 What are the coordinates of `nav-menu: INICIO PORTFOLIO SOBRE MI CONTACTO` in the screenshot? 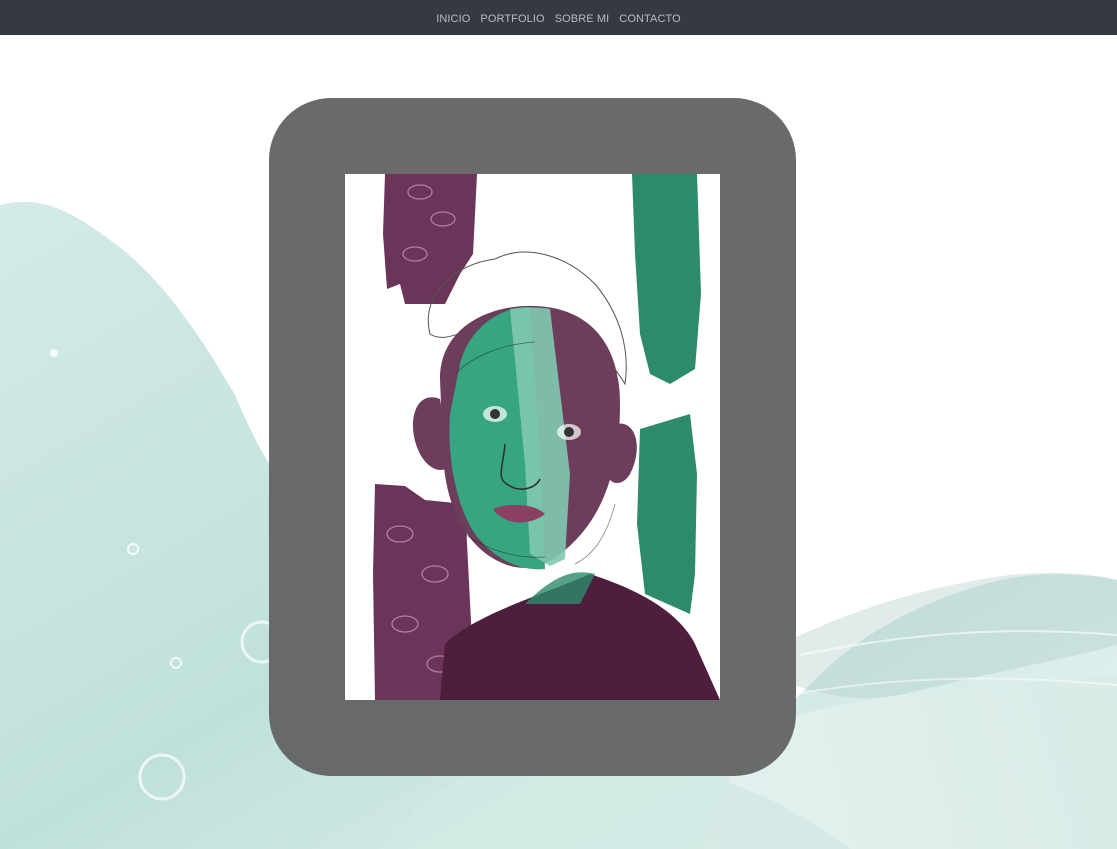 It's located at (558, 18).